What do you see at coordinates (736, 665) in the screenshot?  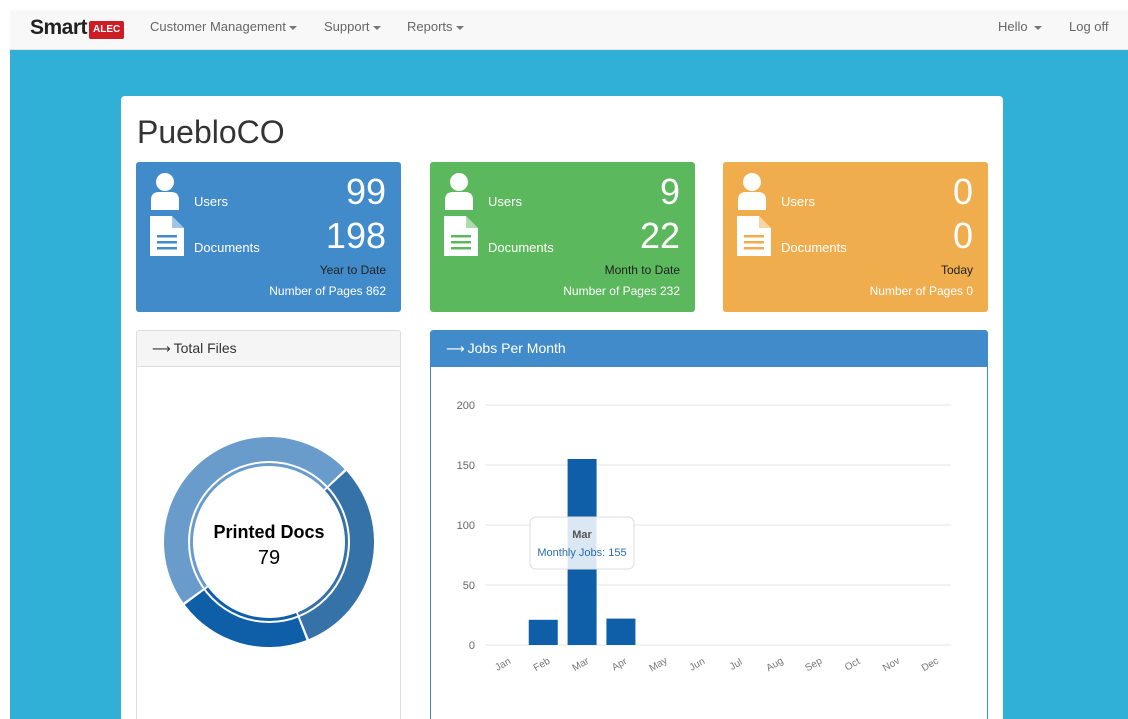 I see `x-tick-label: Jul` at bounding box center [736, 665].